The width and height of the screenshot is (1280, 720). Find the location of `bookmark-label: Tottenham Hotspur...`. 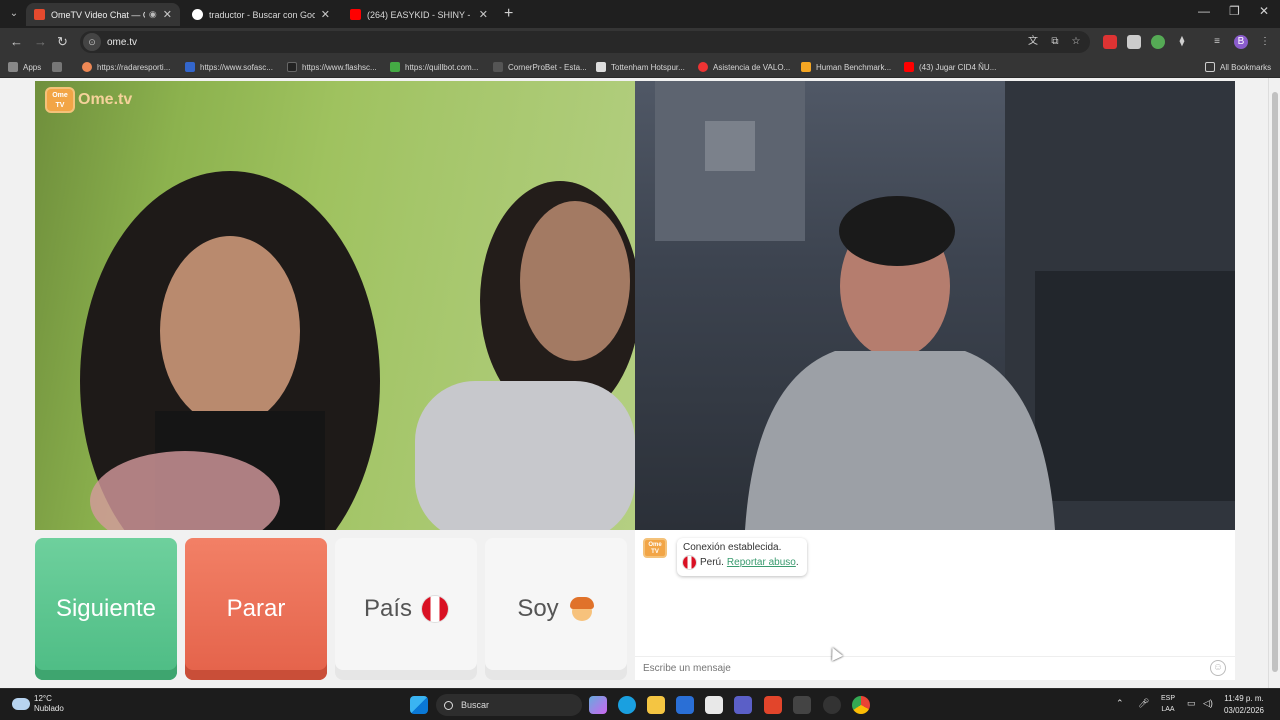

bookmark-label: Tottenham Hotspur... is located at coordinates (648, 67).